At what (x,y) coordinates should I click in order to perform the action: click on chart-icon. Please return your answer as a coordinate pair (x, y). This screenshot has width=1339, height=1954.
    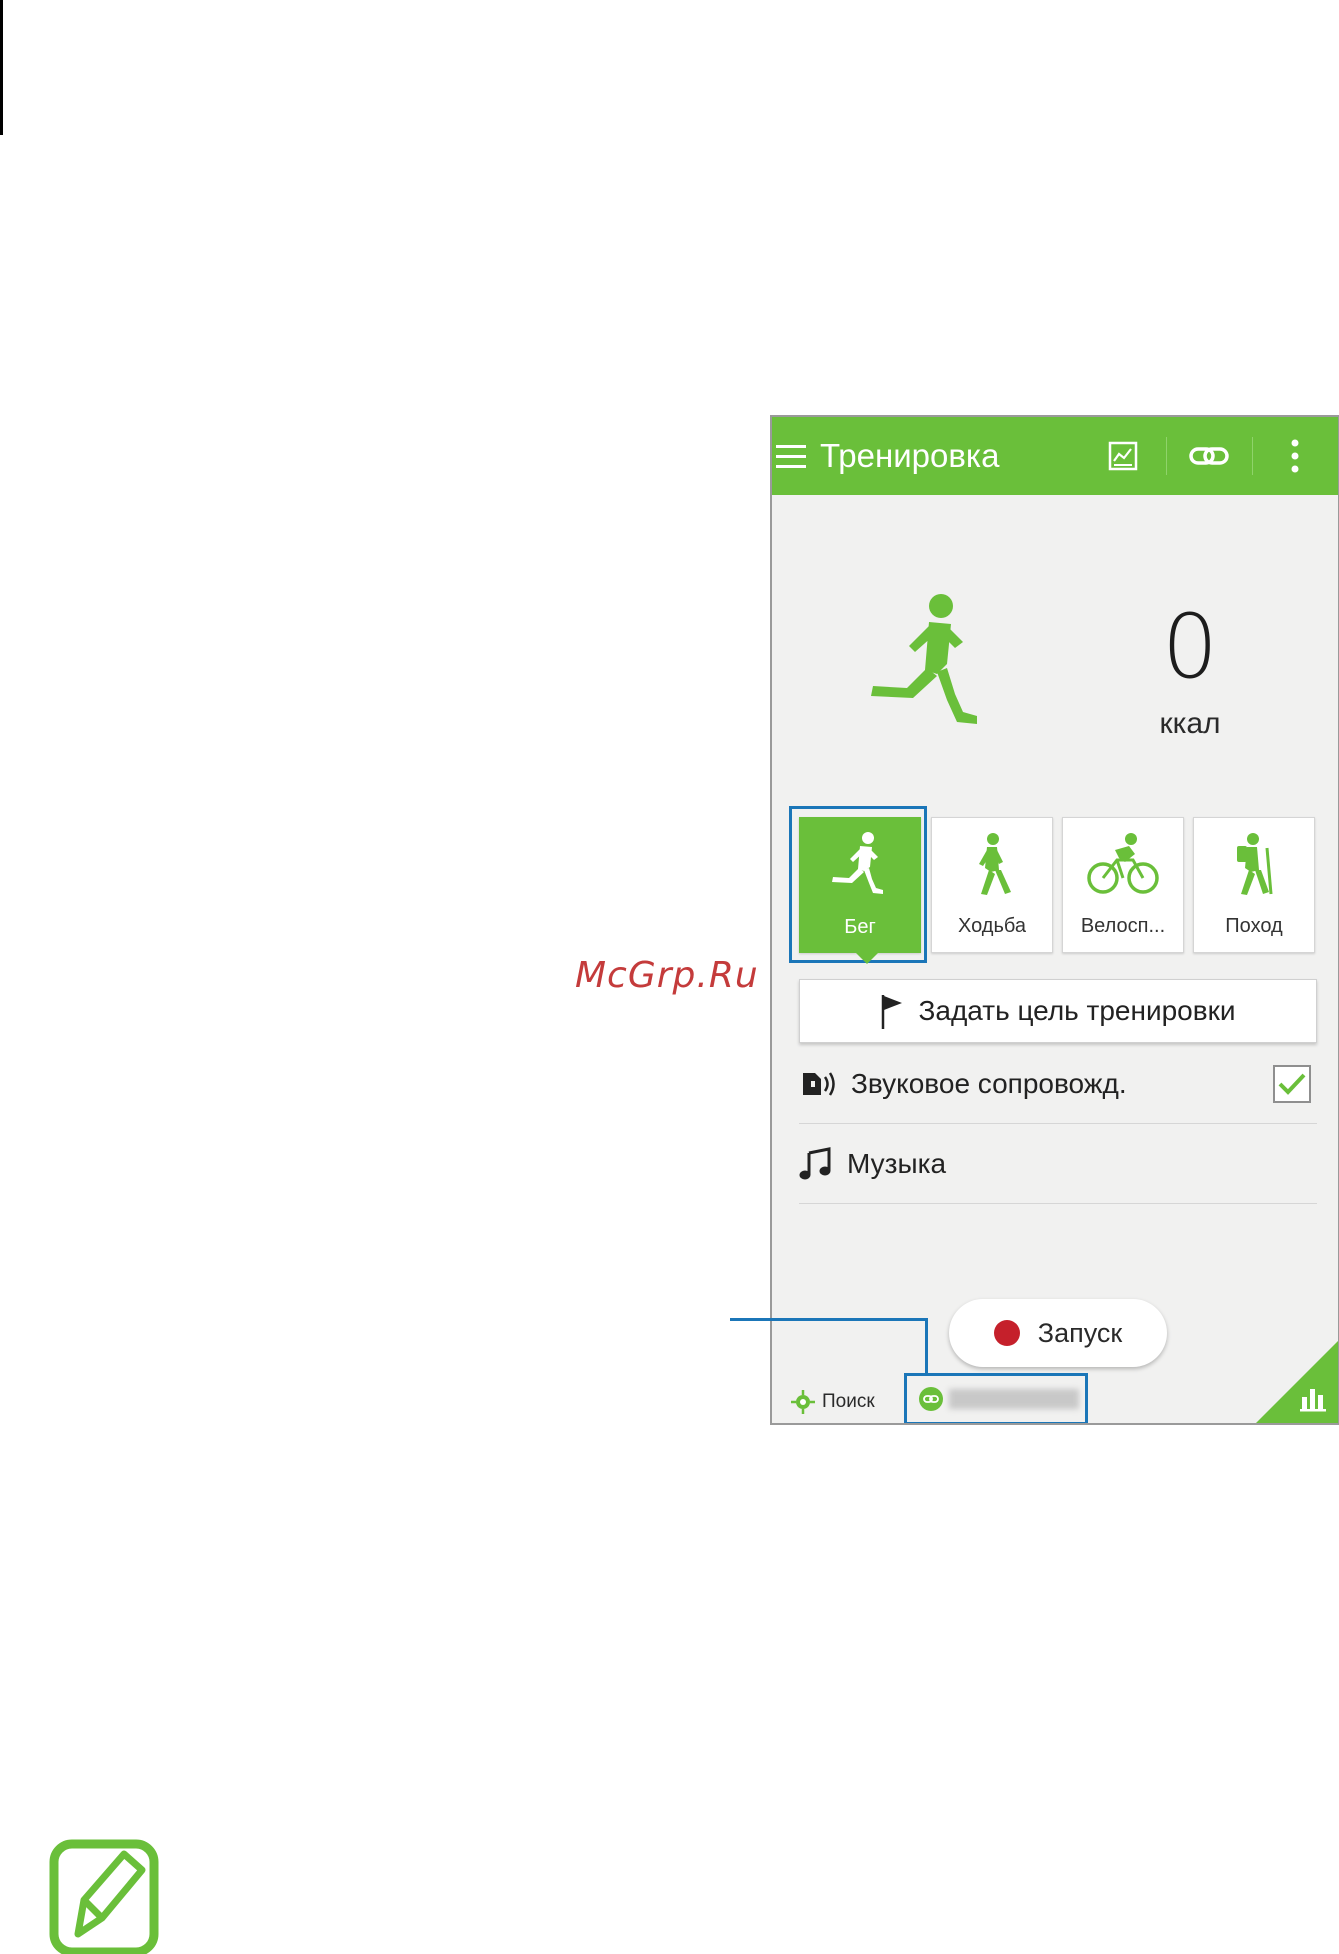
    Looking at the image, I should click on (1123, 456).